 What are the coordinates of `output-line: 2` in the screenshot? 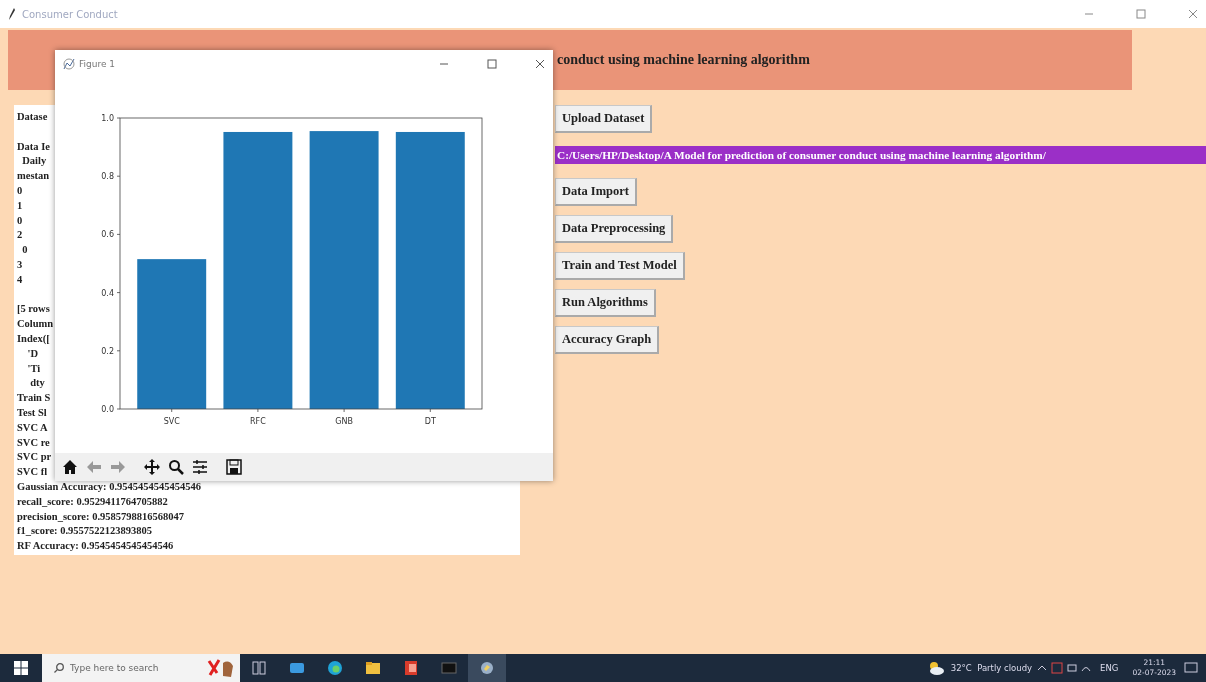 It's located at (20, 235).